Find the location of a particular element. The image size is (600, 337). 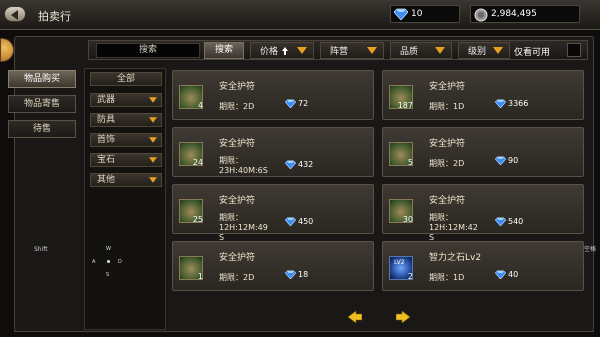

item-price-value: 540 is located at coordinates (516, 221).